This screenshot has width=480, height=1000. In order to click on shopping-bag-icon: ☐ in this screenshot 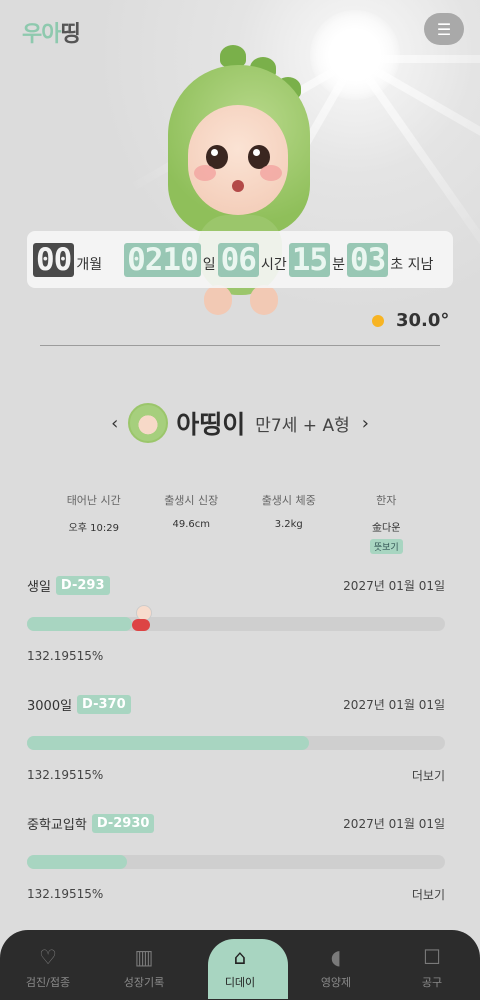, I will do `click(432, 957)`.